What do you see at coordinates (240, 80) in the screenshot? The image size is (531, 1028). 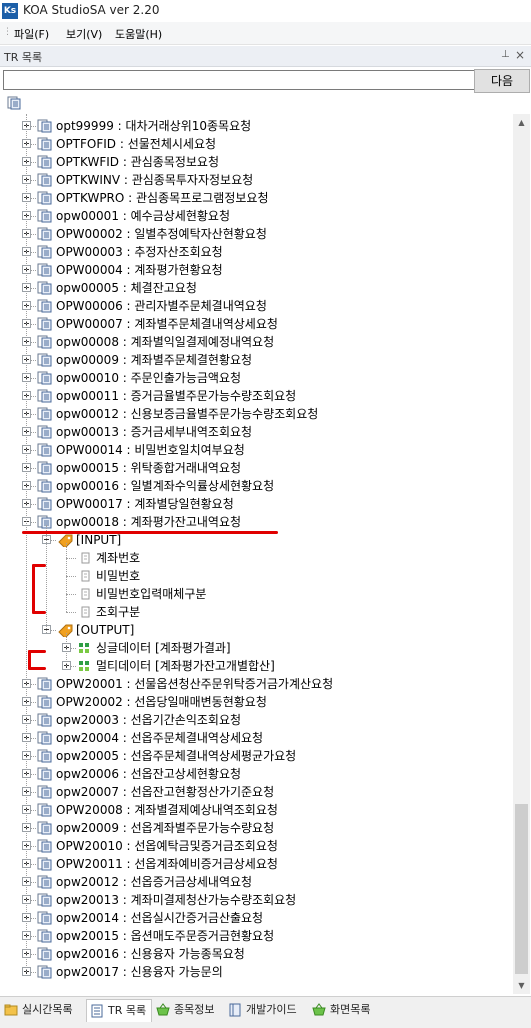 I see `search-input` at bounding box center [240, 80].